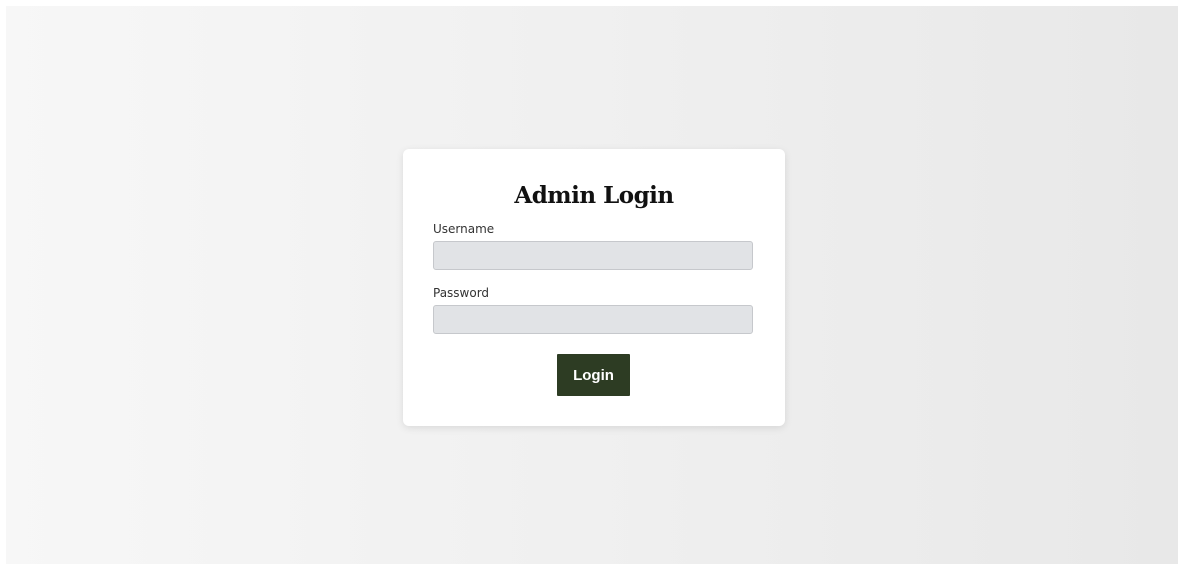 The height and width of the screenshot is (564, 1178). I want to click on login-button: Login, so click(593, 375).